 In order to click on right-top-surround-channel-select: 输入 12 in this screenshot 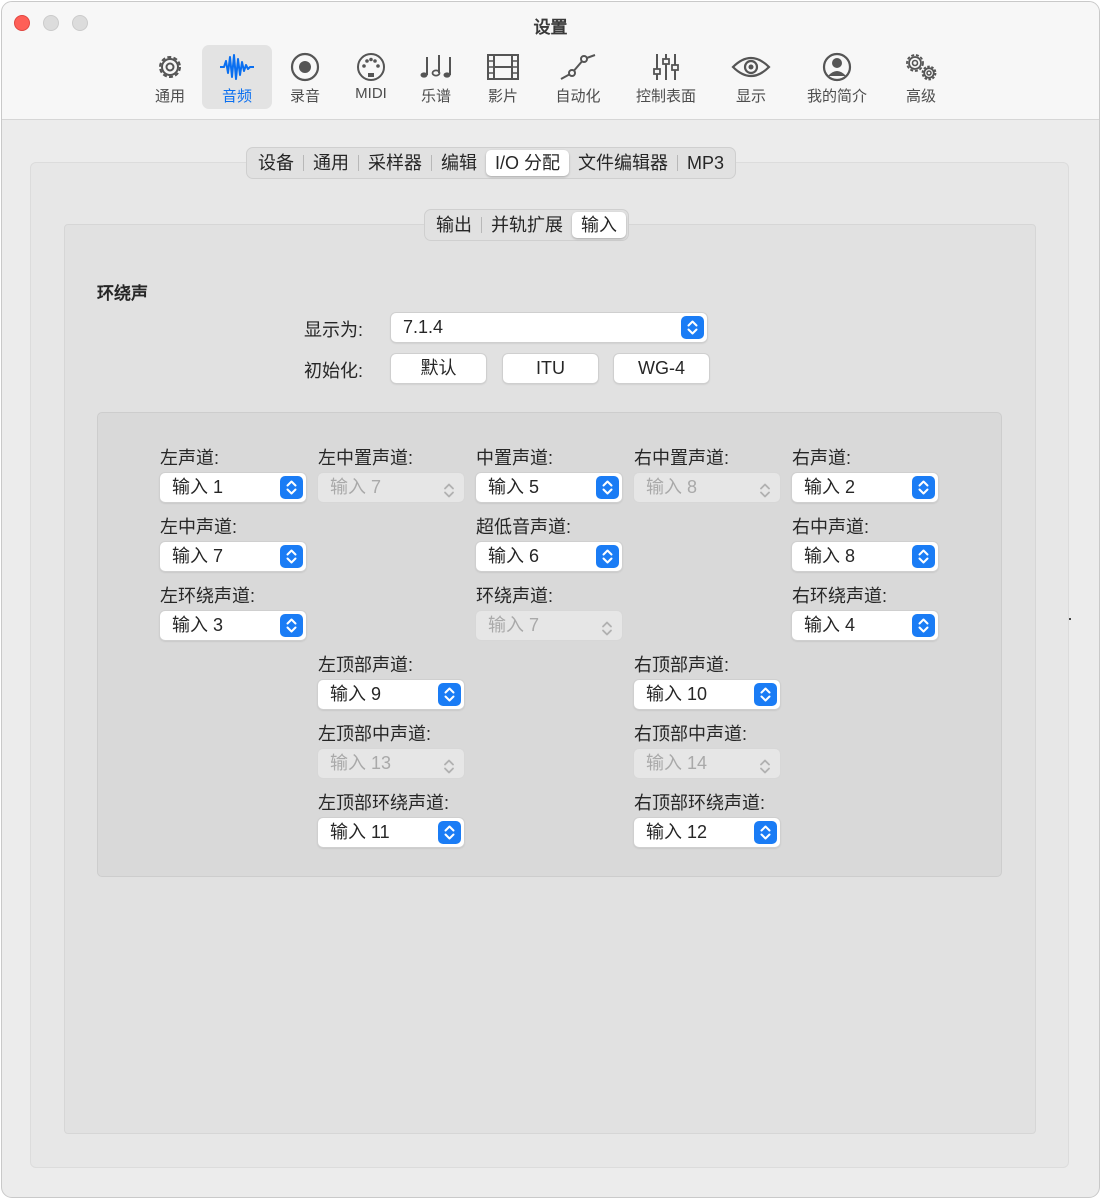, I will do `click(707, 832)`.